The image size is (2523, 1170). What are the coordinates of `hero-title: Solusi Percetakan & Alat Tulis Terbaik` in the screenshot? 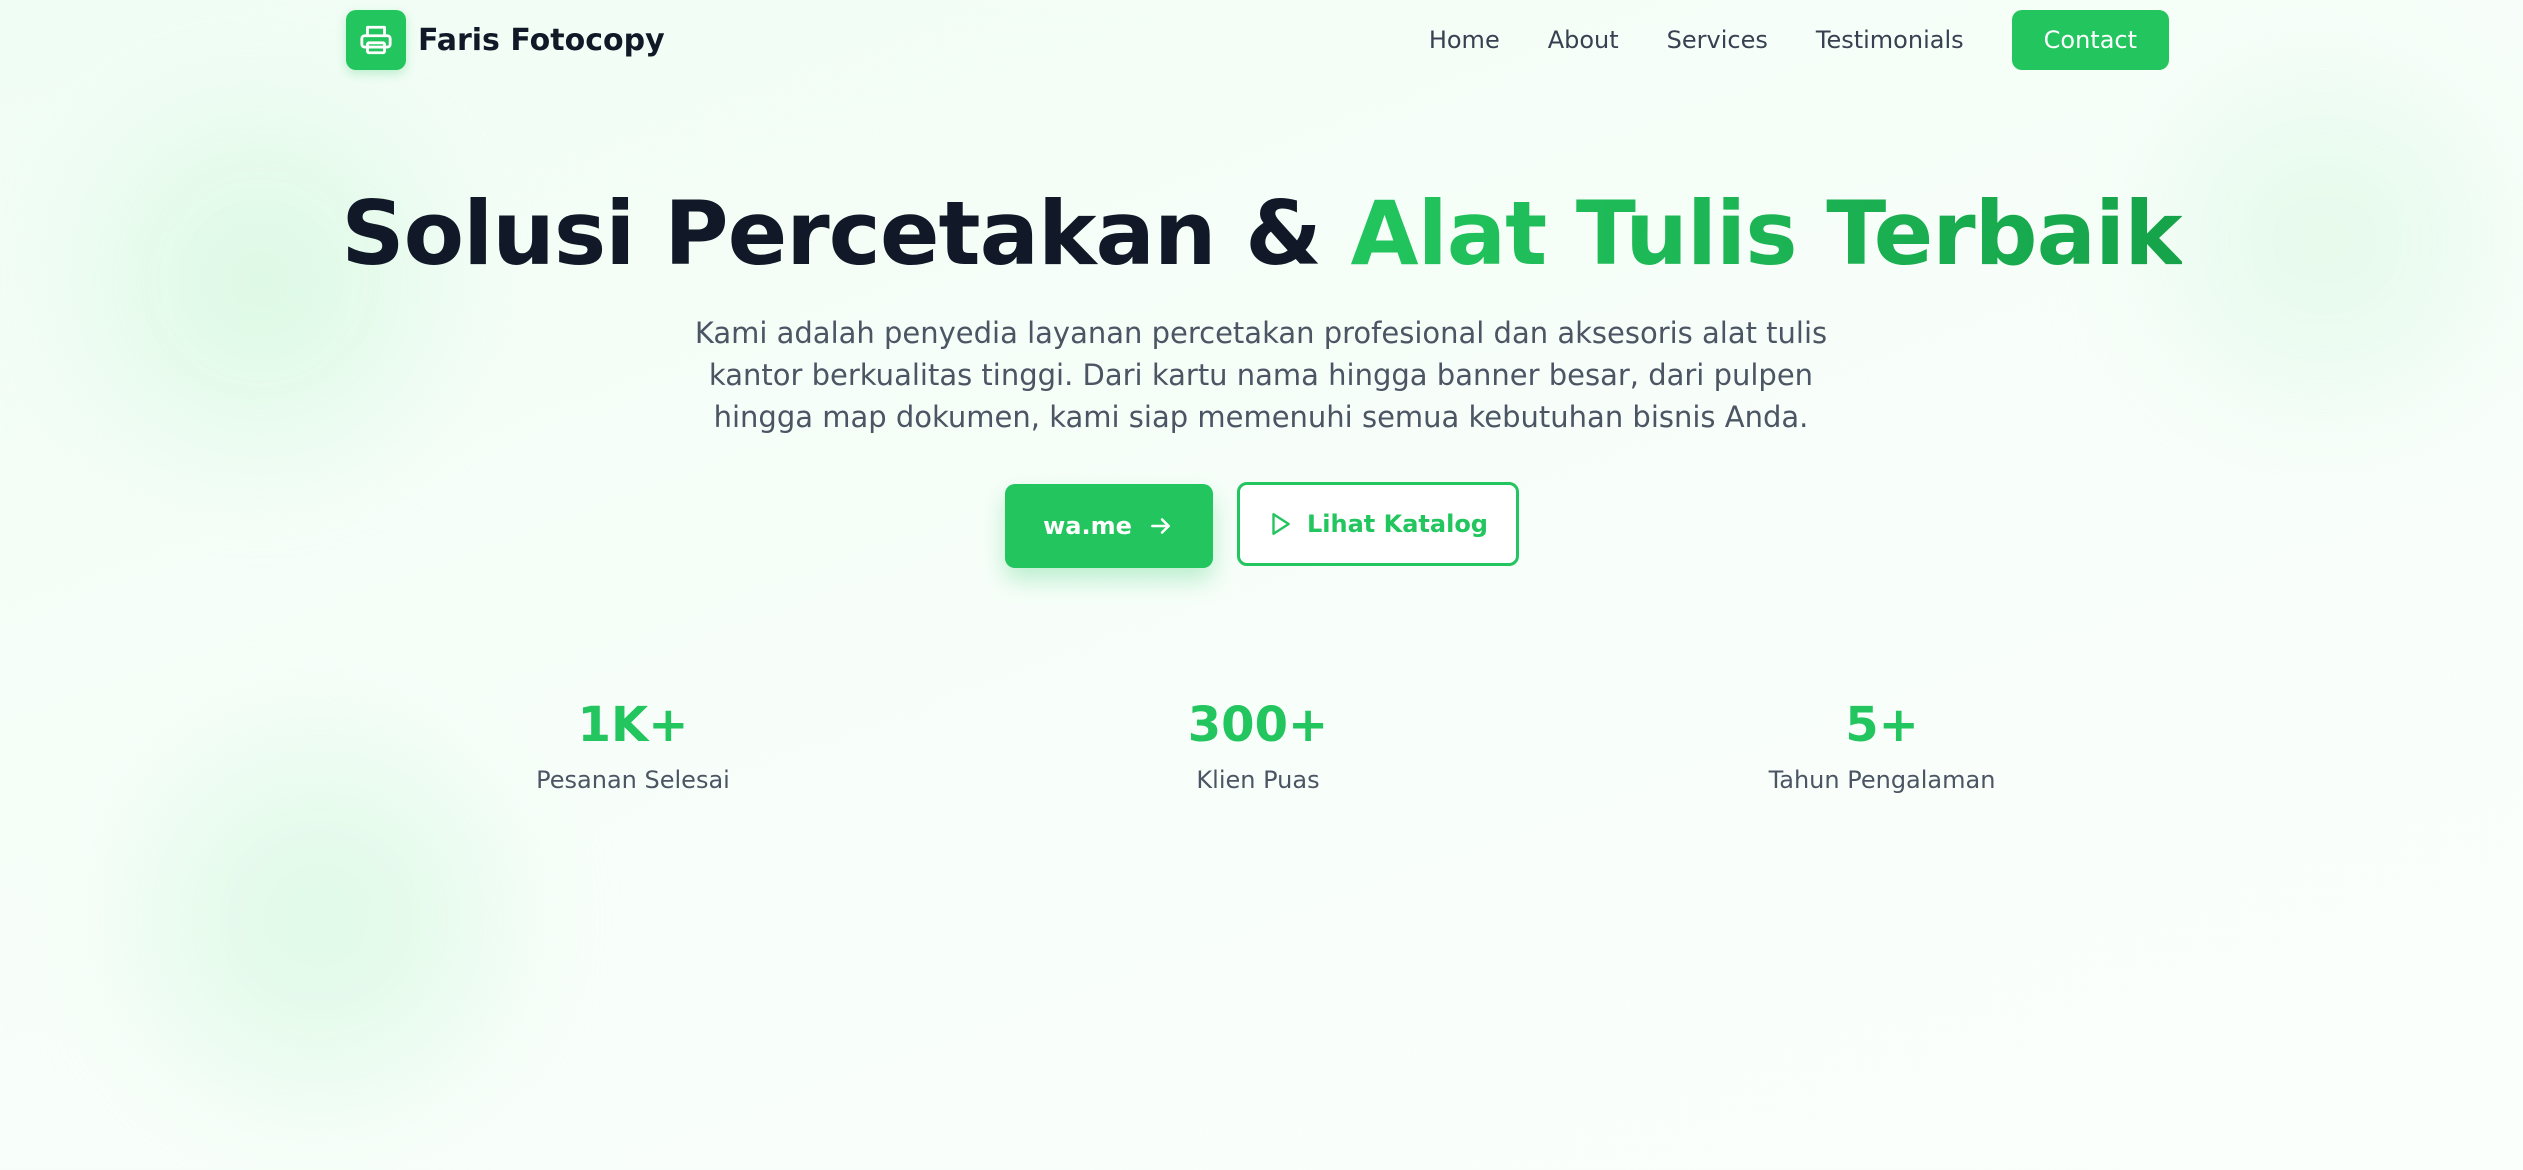 It's located at (1261, 234).